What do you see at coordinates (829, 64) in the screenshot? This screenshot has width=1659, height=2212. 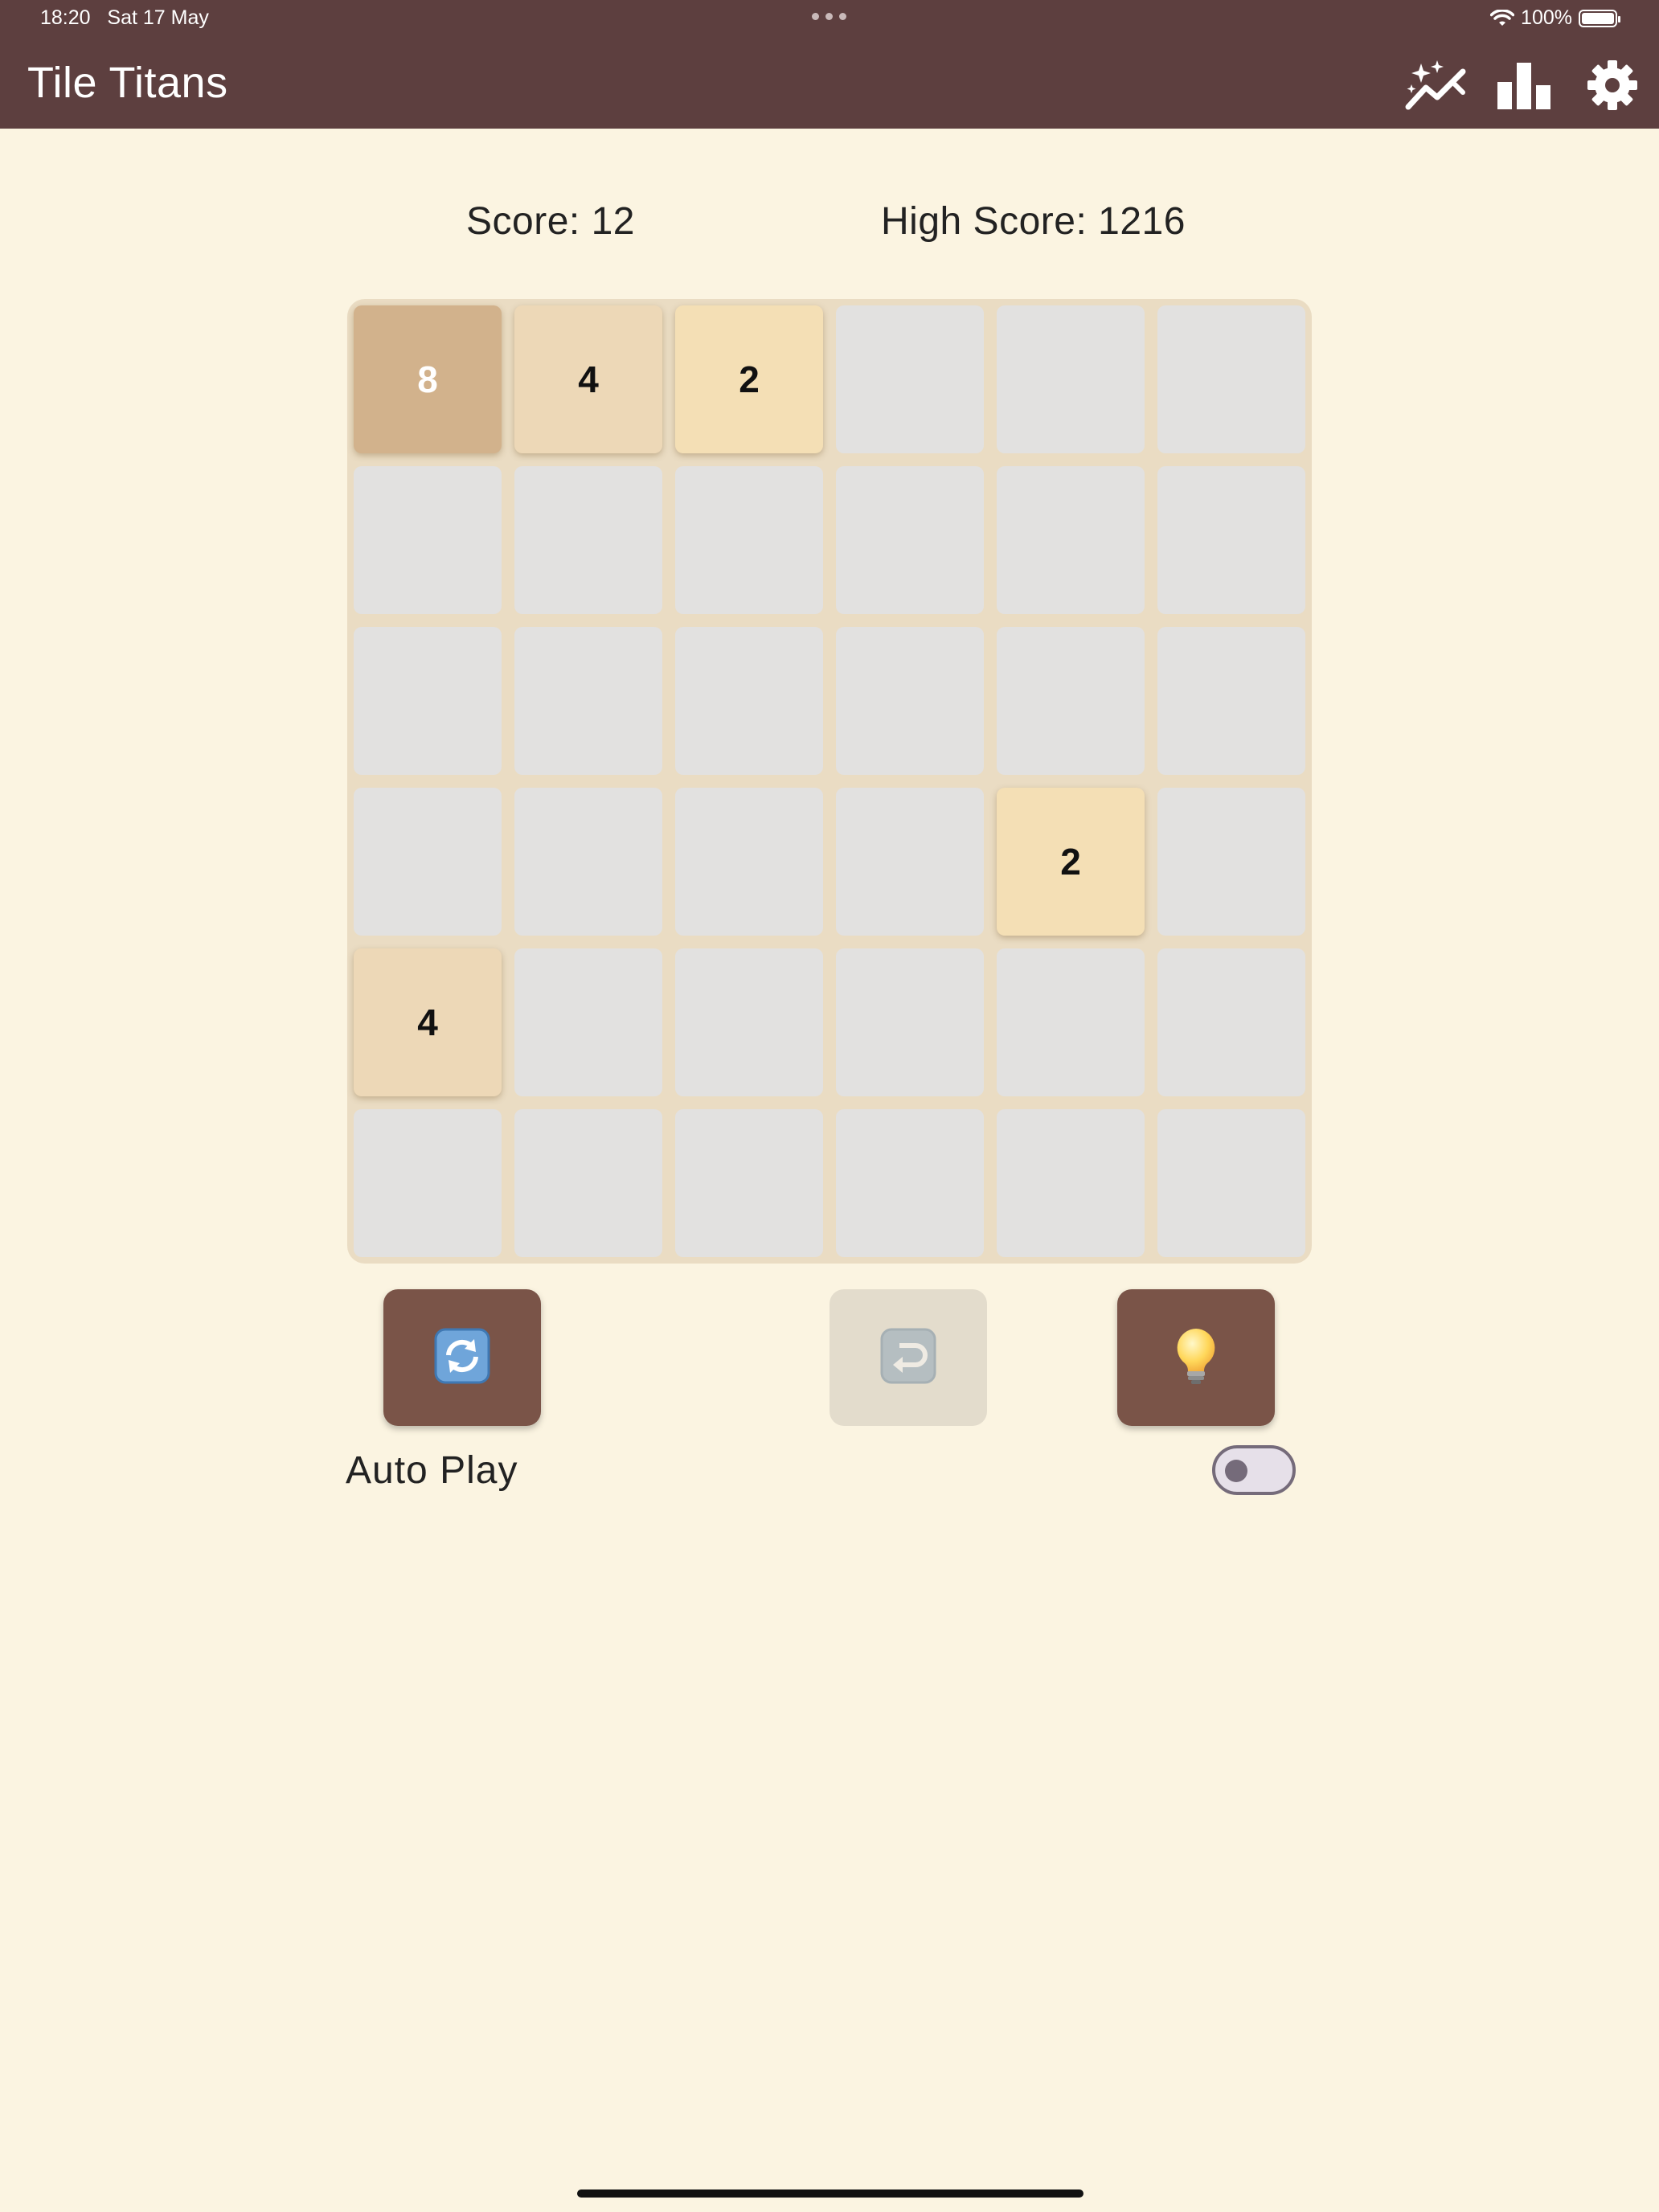 I see `app-bar: 18:20 Sat 17 May 100% Tile Titans` at bounding box center [829, 64].